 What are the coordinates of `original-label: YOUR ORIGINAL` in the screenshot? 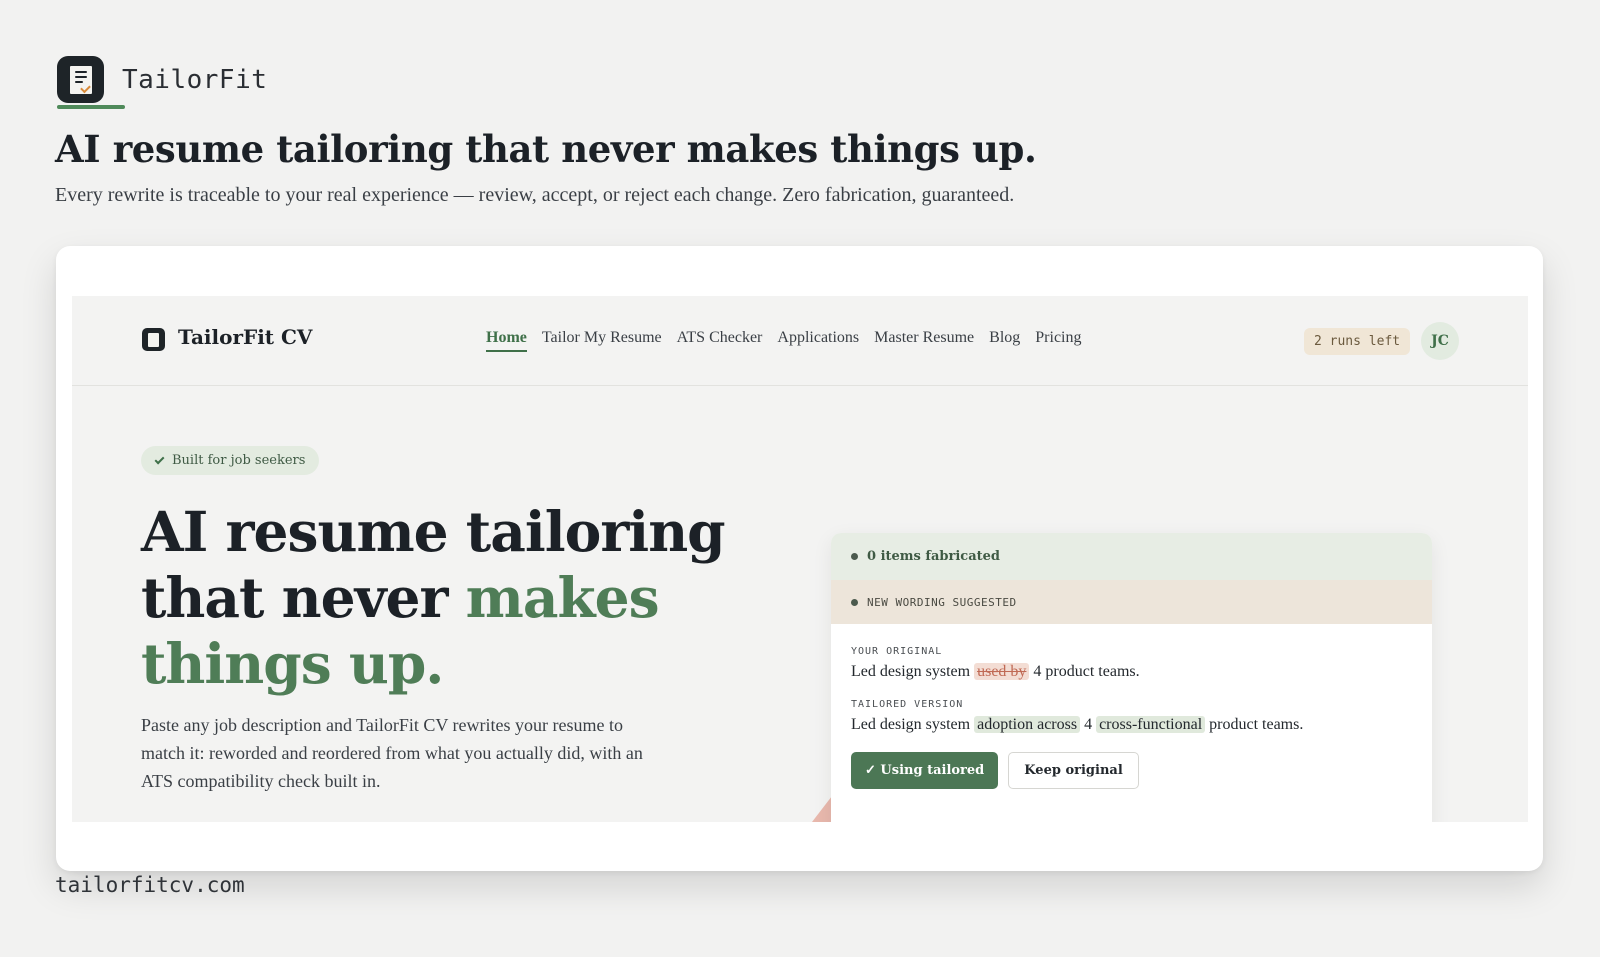 It's located at (897, 651).